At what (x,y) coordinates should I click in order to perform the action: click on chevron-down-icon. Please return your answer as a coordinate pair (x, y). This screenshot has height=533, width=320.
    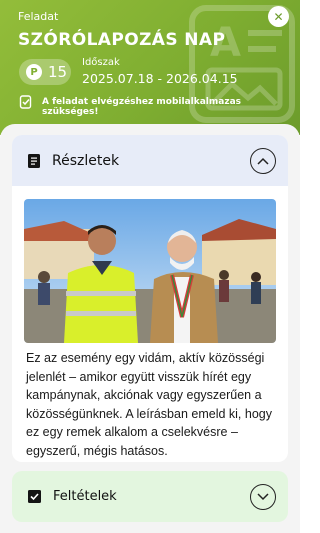
    Looking at the image, I should click on (263, 496).